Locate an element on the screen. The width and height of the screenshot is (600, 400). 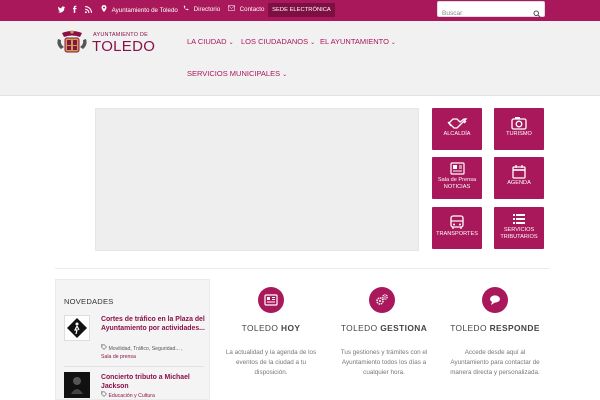
news-divider is located at coordinates (134, 366).